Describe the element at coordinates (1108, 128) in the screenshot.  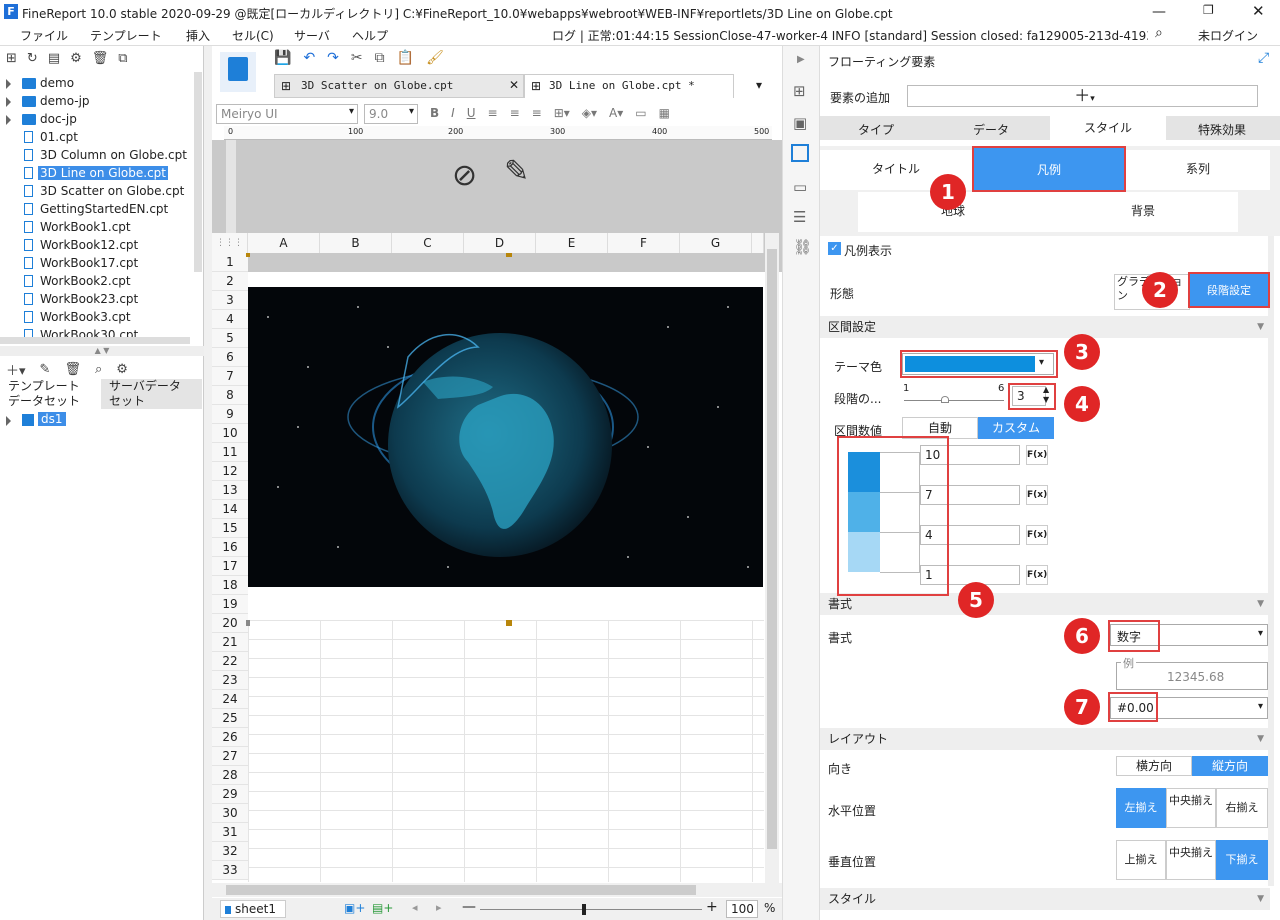
I see `tab-style: スタイル` at that location.